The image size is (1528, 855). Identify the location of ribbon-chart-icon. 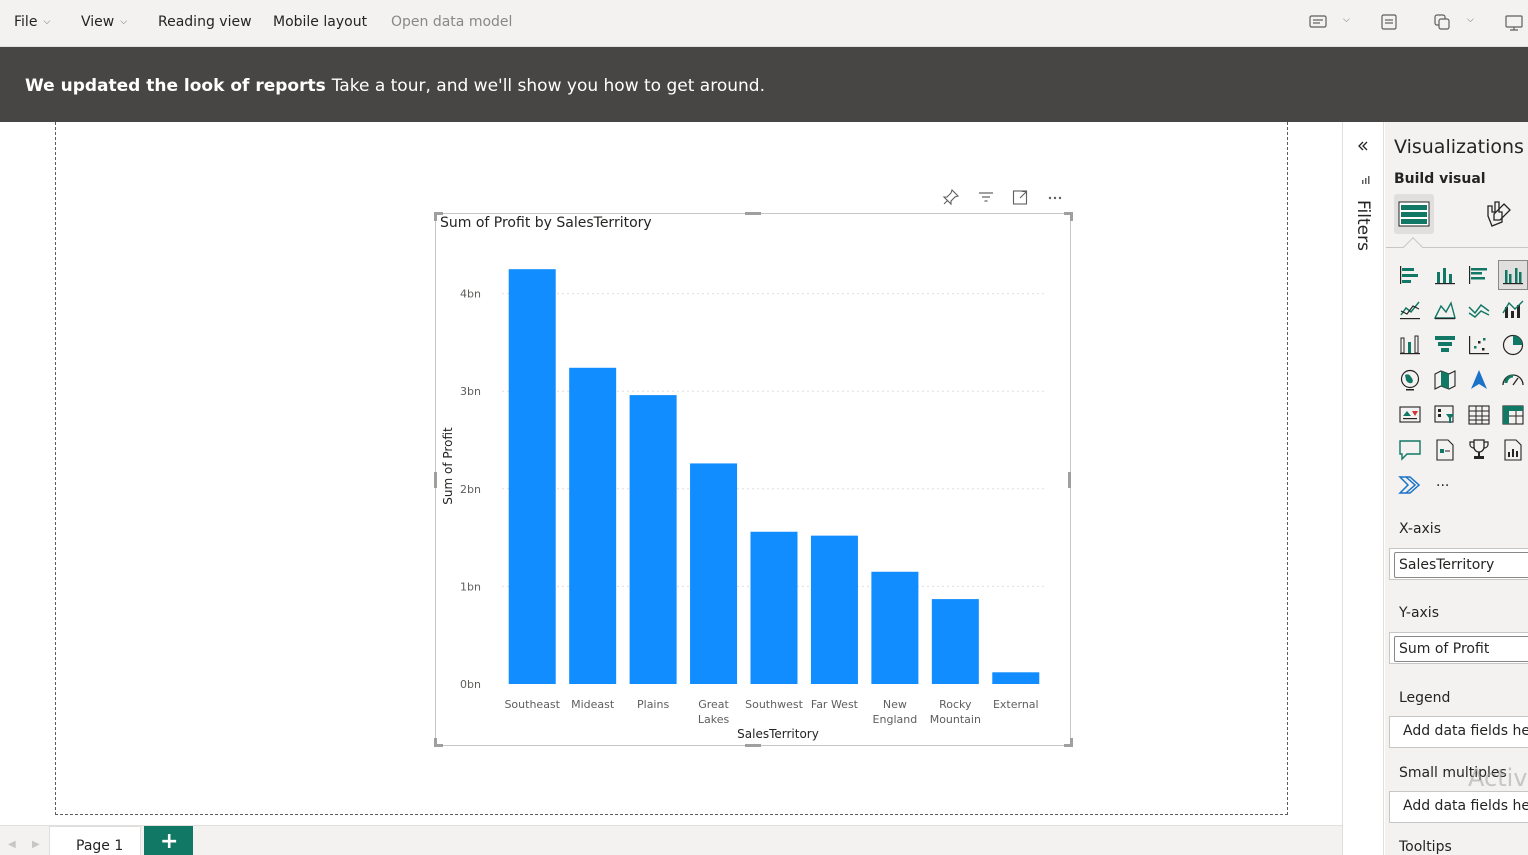
(1410, 345).